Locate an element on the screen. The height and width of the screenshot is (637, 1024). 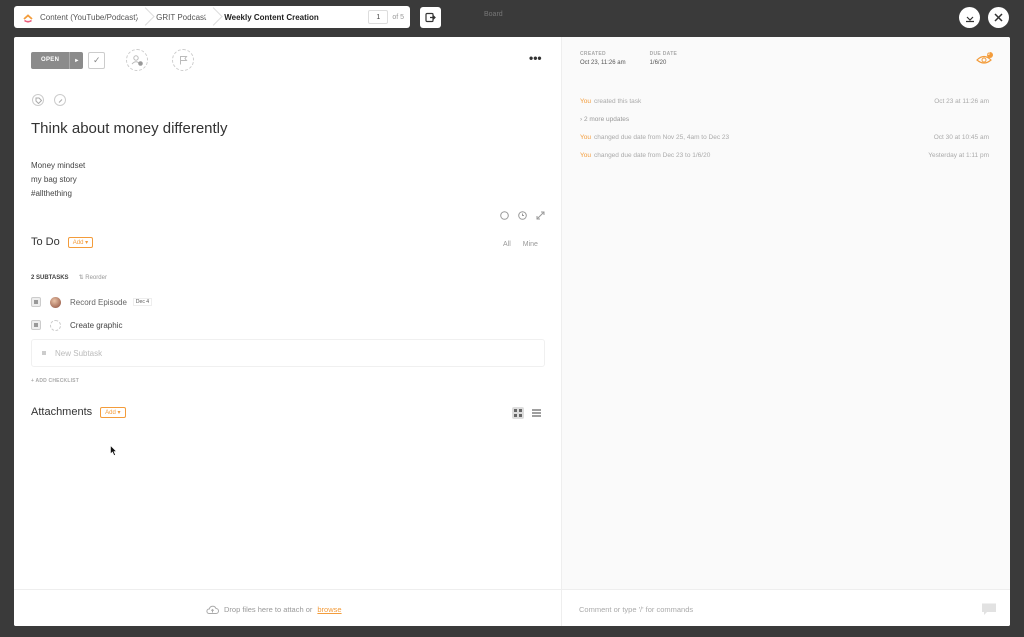
tag-row is located at coordinates (49, 100).